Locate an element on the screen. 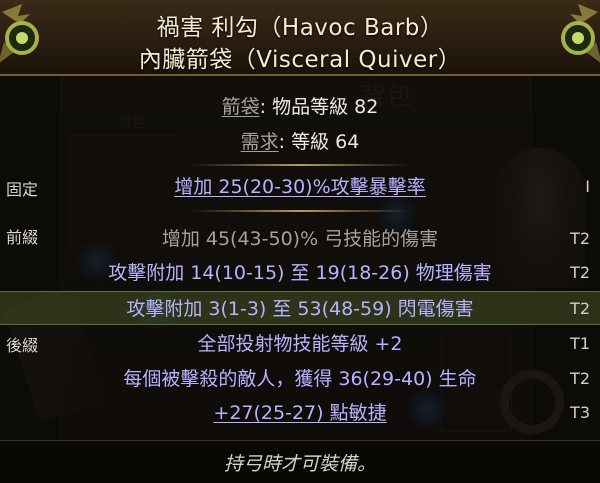 Image resolution: width=600 pixels, height=483 pixels. mod-row: 每個被擊殺的敵人，獲得 36(29-40) 生命 T2 is located at coordinates (300, 379).